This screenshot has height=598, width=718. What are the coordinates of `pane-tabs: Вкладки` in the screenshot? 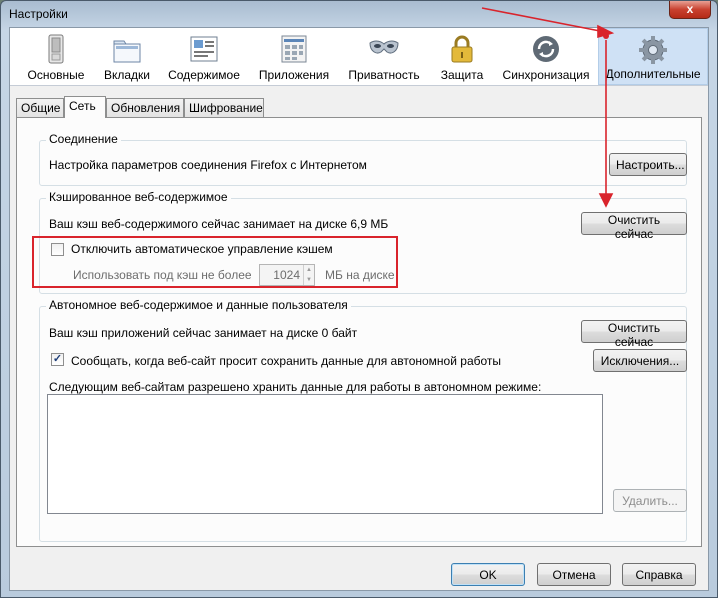 It's located at (127, 56).